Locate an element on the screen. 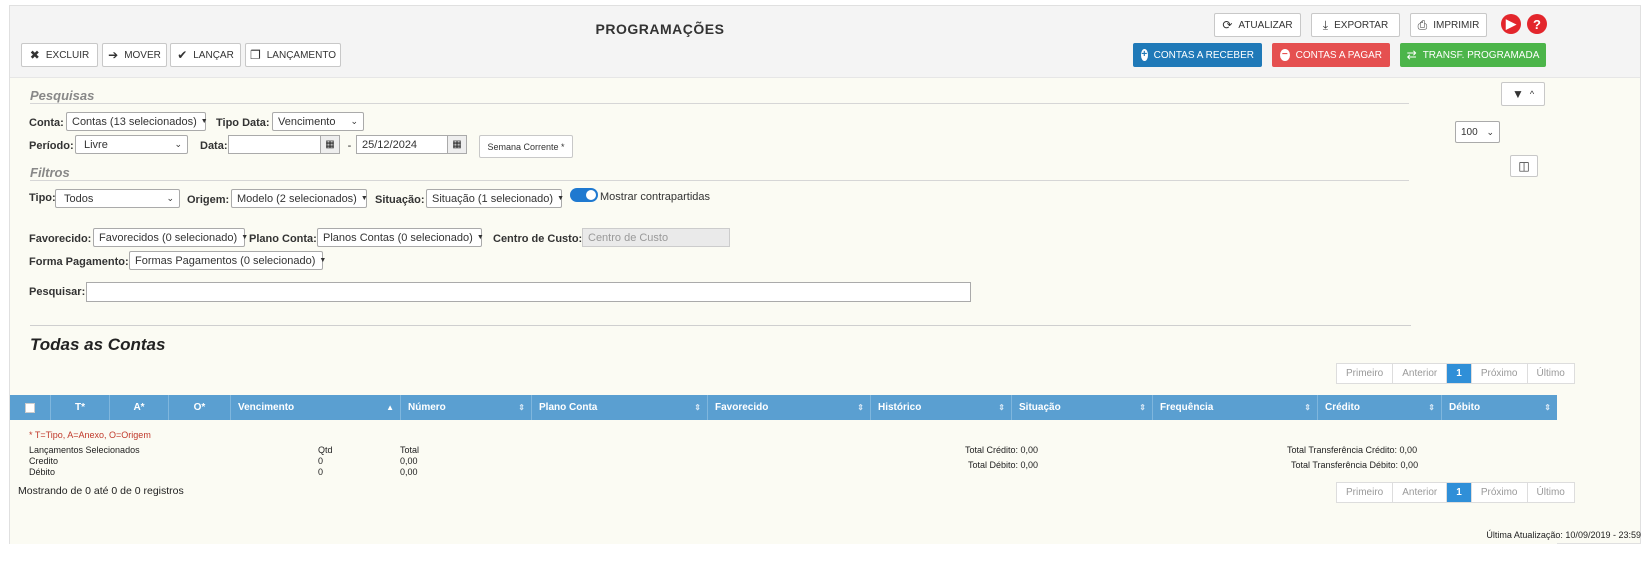  situacao-label: Situação: is located at coordinates (400, 200).